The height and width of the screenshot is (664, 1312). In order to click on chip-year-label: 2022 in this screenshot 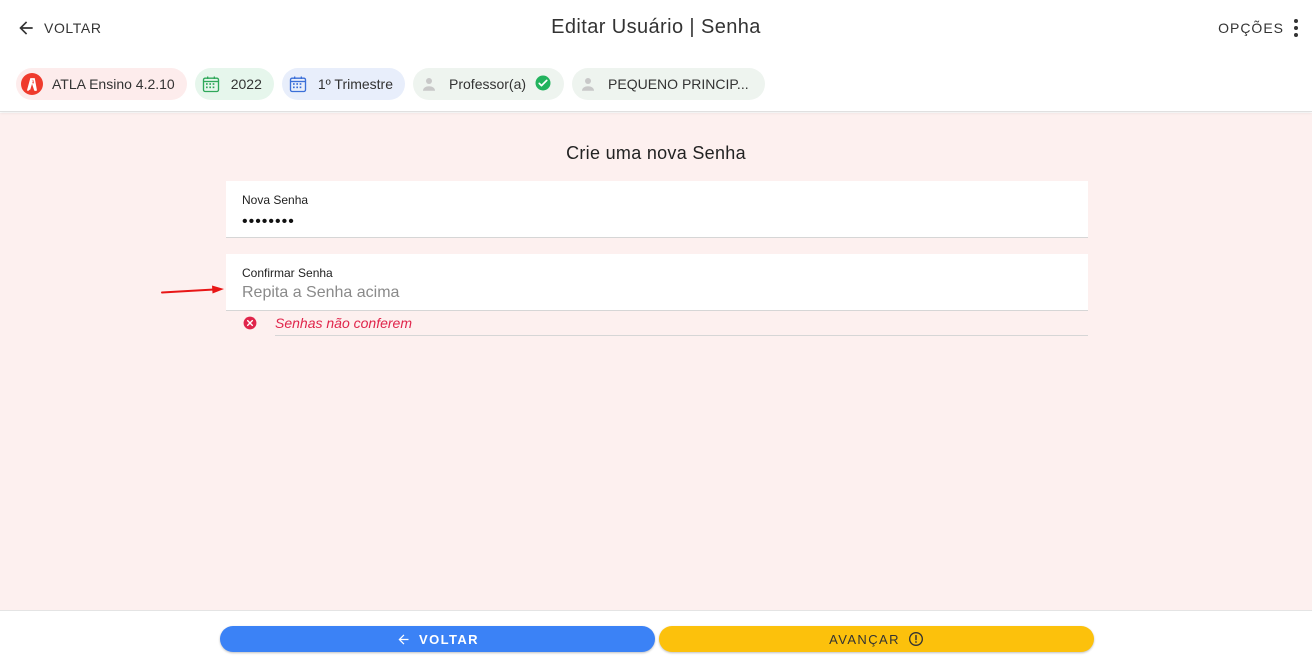, I will do `click(246, 84)`.